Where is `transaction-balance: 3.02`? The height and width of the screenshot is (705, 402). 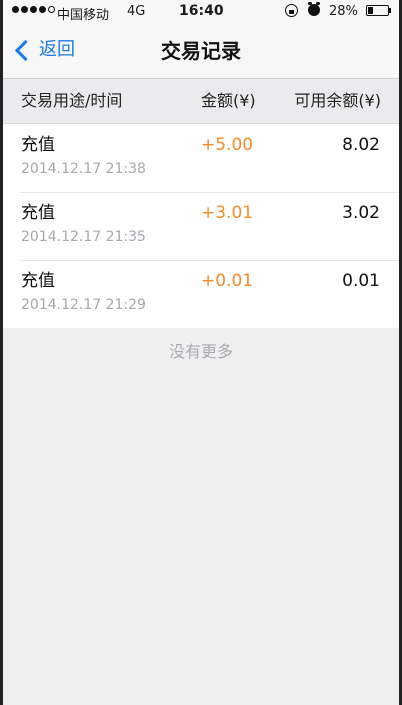 transaction-balance: 3.02 is located at coordinates (361, 213).